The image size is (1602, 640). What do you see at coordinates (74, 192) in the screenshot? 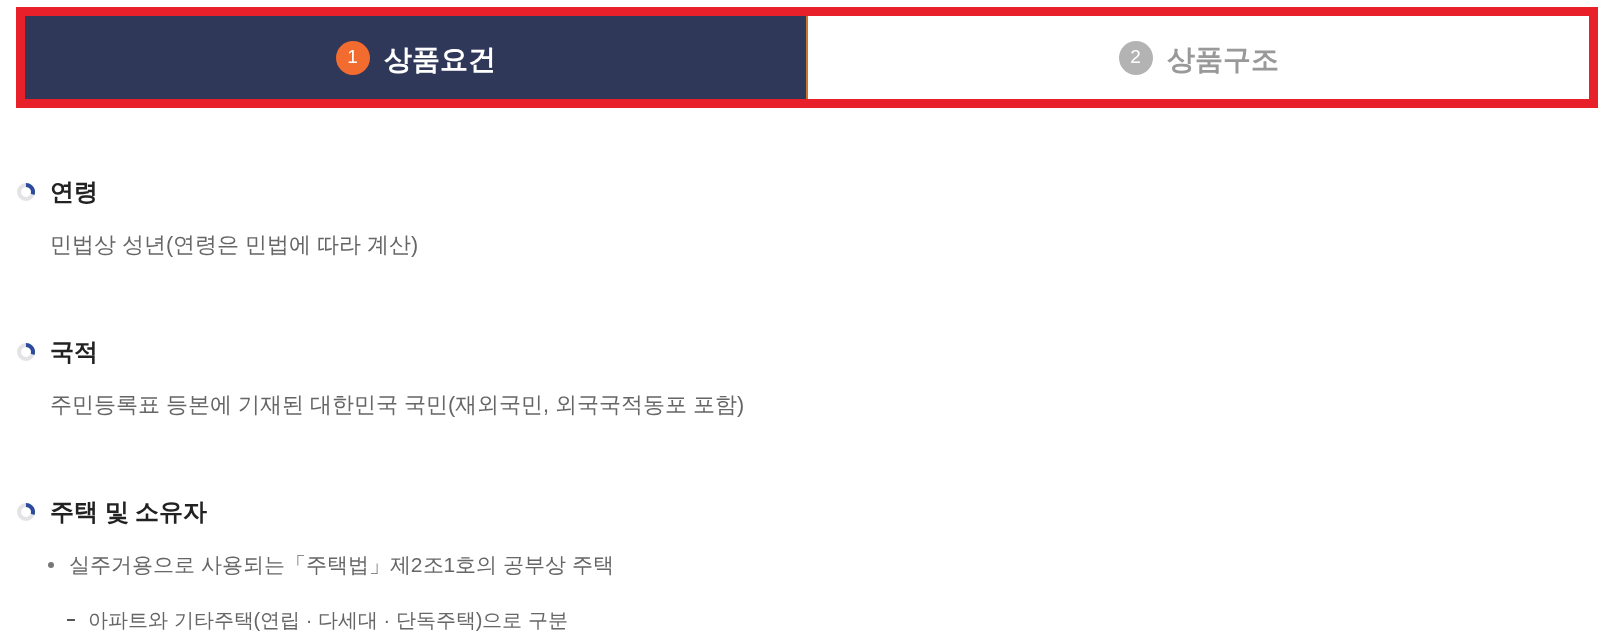
I see `section-heading: 연령` at bounding box center [74, 192].